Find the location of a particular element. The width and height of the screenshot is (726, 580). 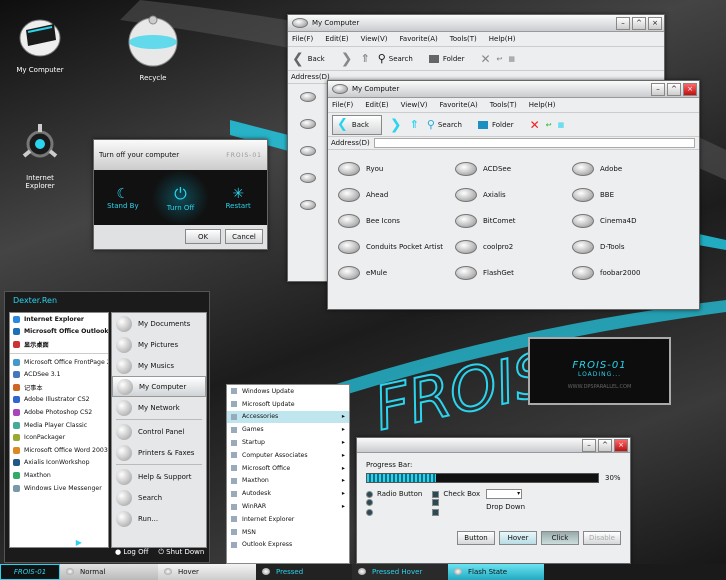

recent-item: Microsoft Office Word 2003 is located at coordinates (59, 450).